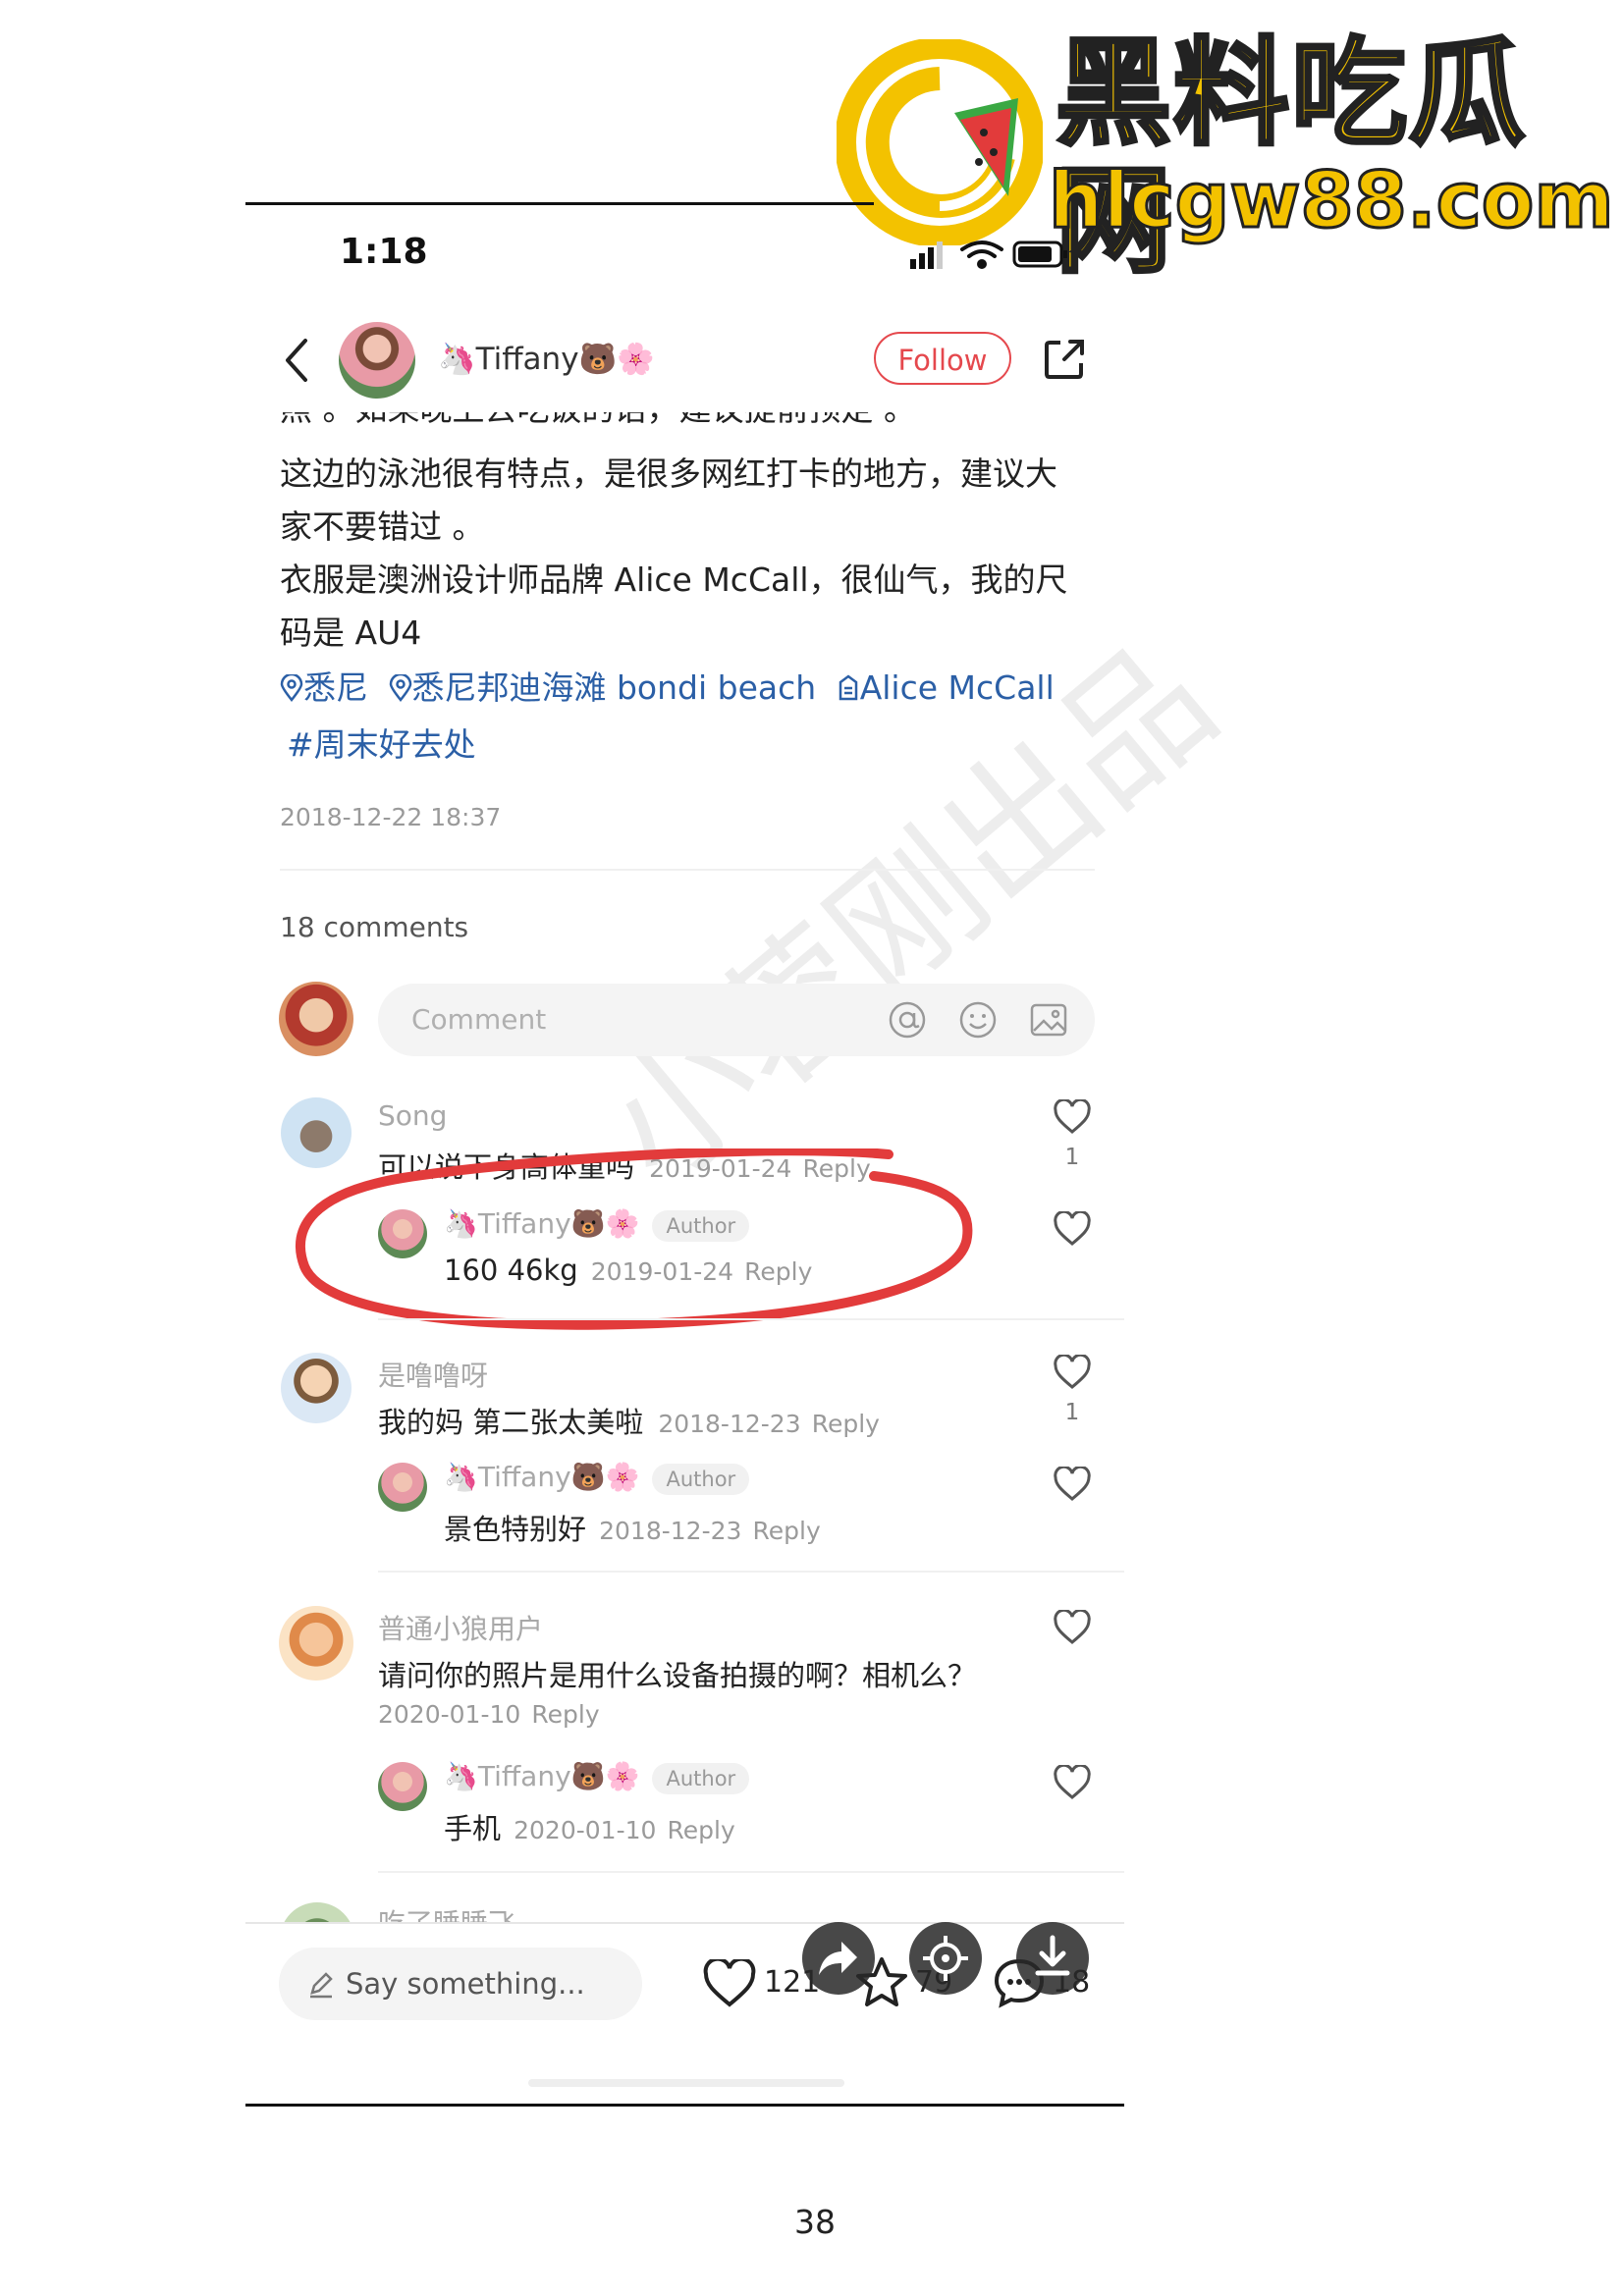 The width and height of the screenshot is (1624, 2296). I want to click on caption-cut-line: 照 。如果晚上去吃饭的话，建议提前预定 。, so click(672, 425).